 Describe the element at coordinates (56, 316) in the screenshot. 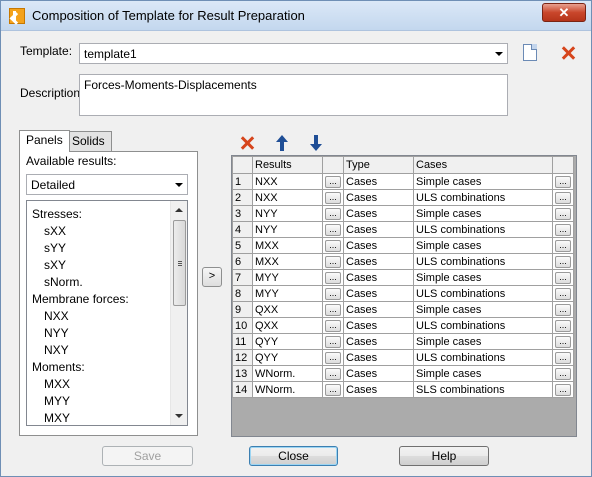

I see `list-item: NXX` at that location.